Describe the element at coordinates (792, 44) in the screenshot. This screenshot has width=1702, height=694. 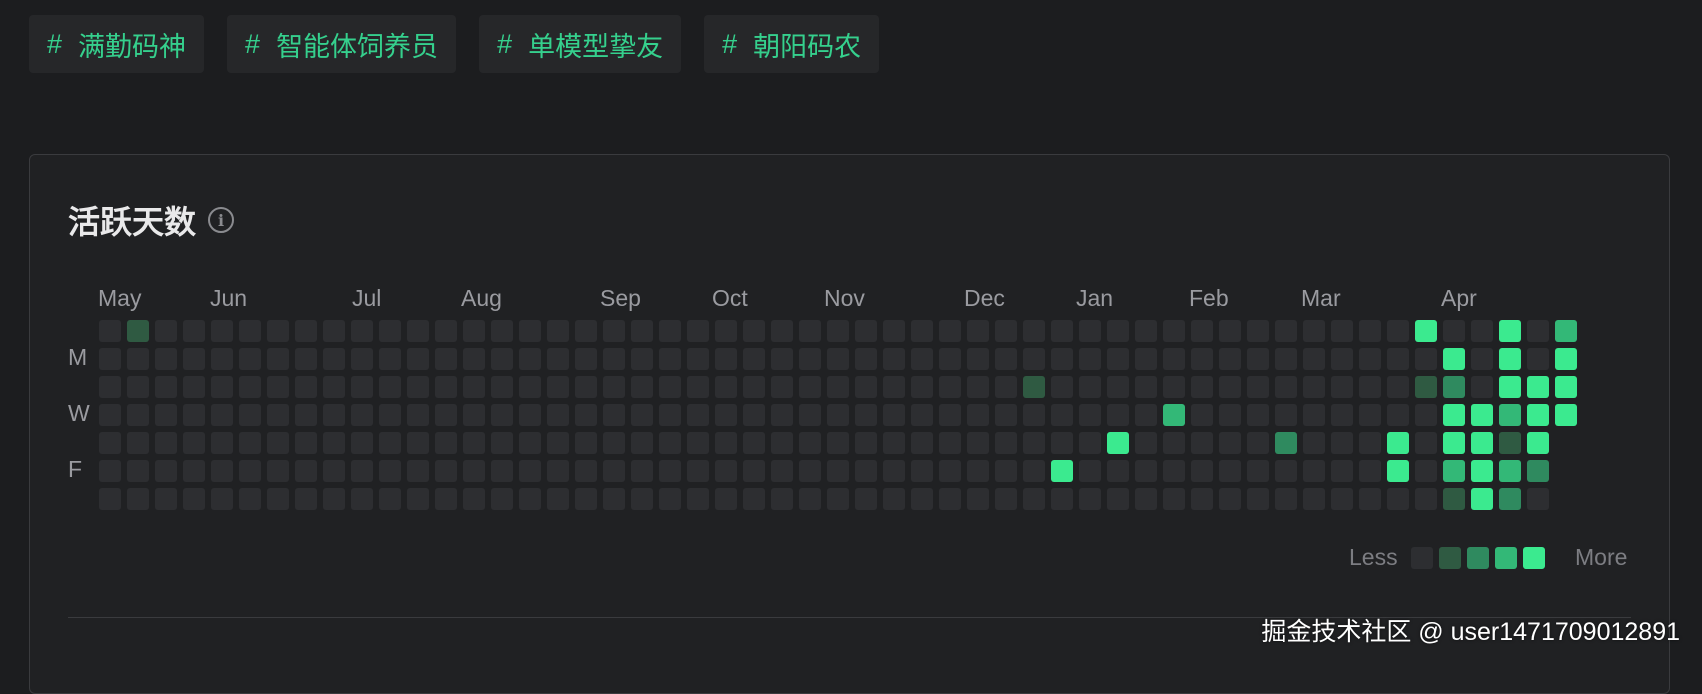
I see `tag-morning-coder: # 朝阳码农` at that location.